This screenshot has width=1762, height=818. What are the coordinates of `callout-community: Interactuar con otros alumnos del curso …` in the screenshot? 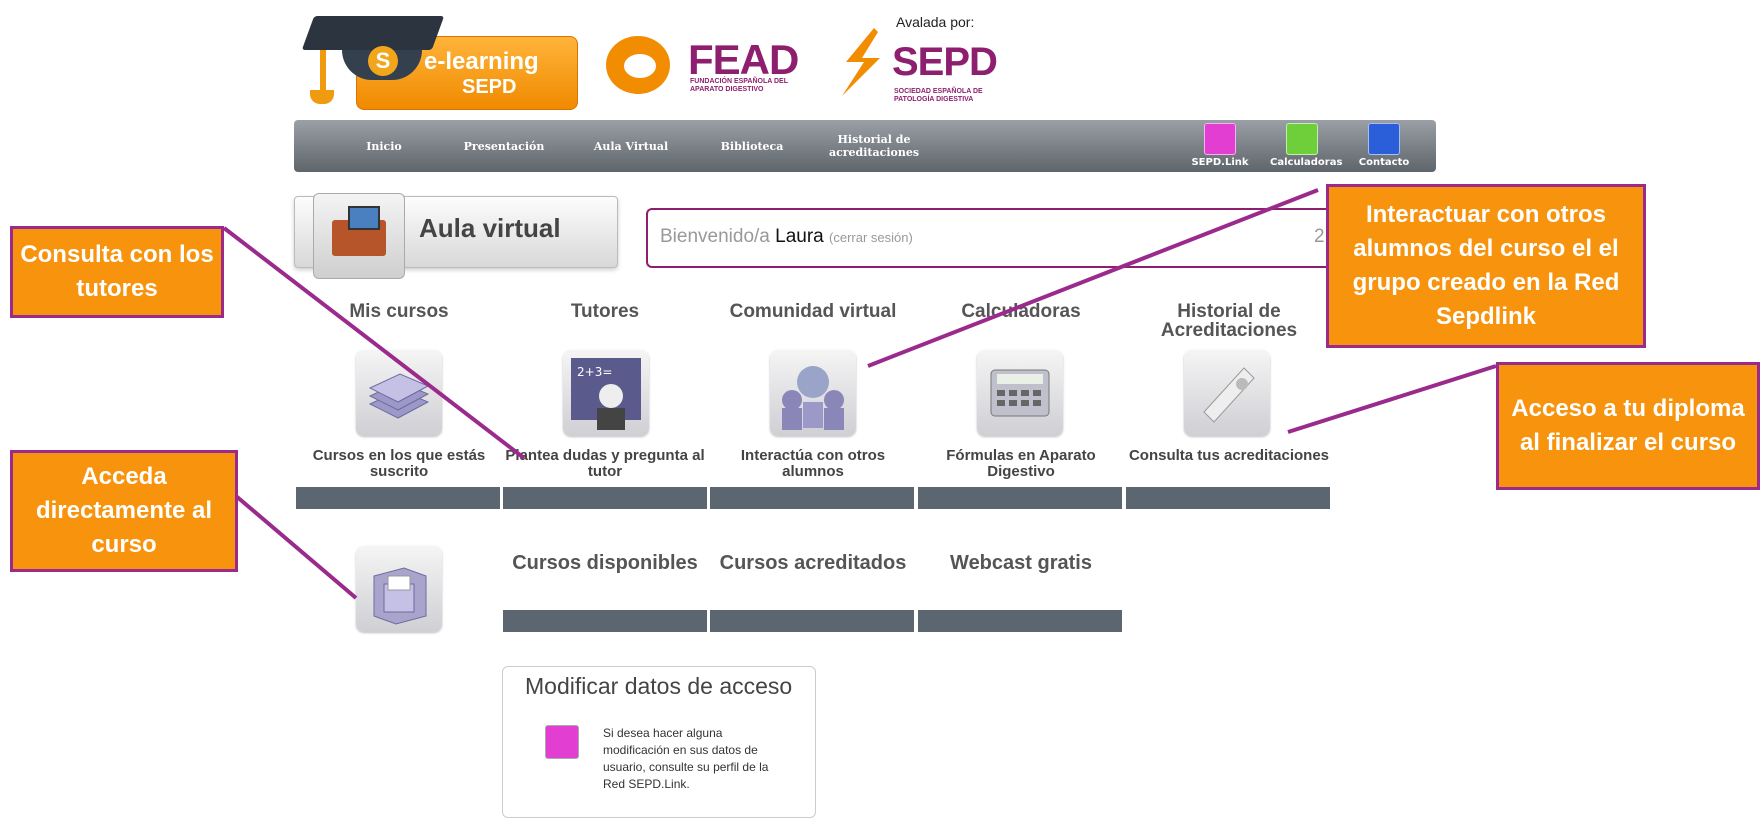 It's located at (1486, 266).